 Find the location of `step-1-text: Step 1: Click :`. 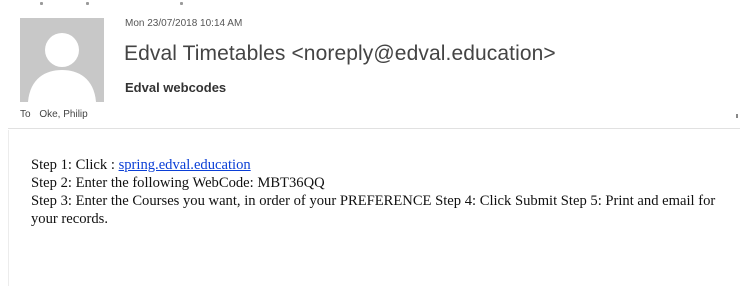

step-1-text: Step 1: Click : is located at coordinates (75, 165).